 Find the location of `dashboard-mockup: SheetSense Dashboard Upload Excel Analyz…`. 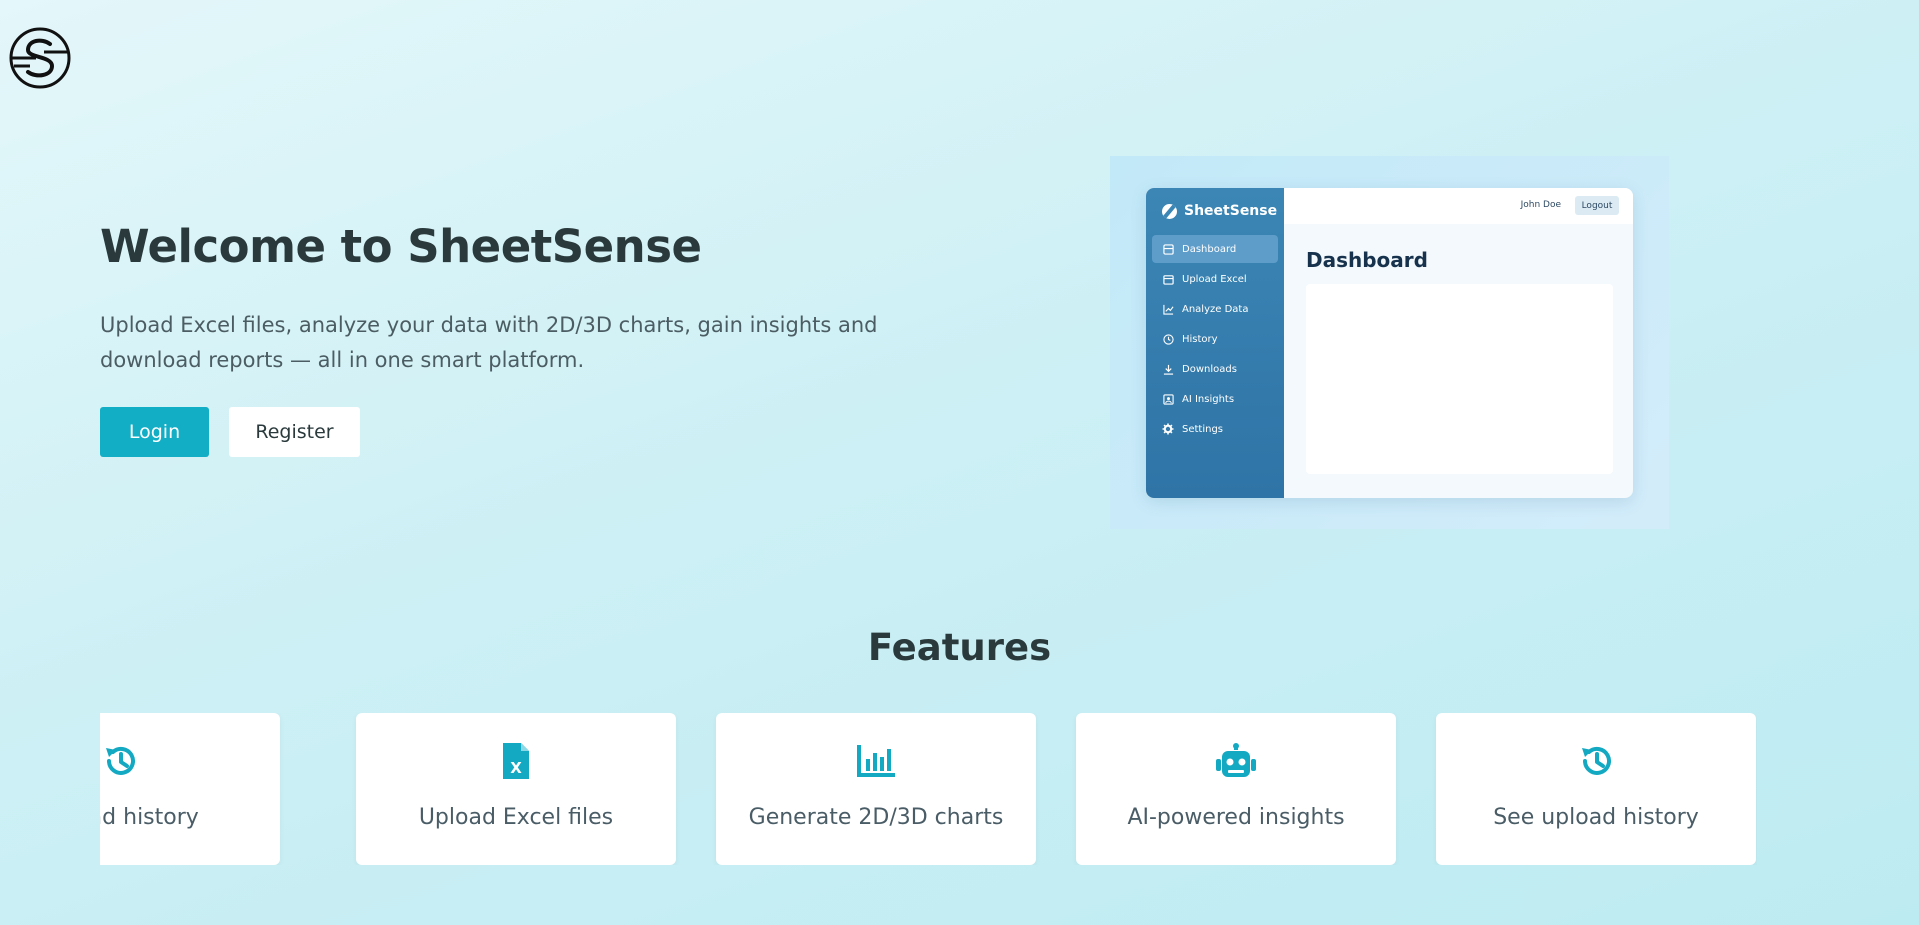

dashboard-mockup: SheetSense Dashboard Upload Excel Analyz… is located at coordinates (1389, 343).